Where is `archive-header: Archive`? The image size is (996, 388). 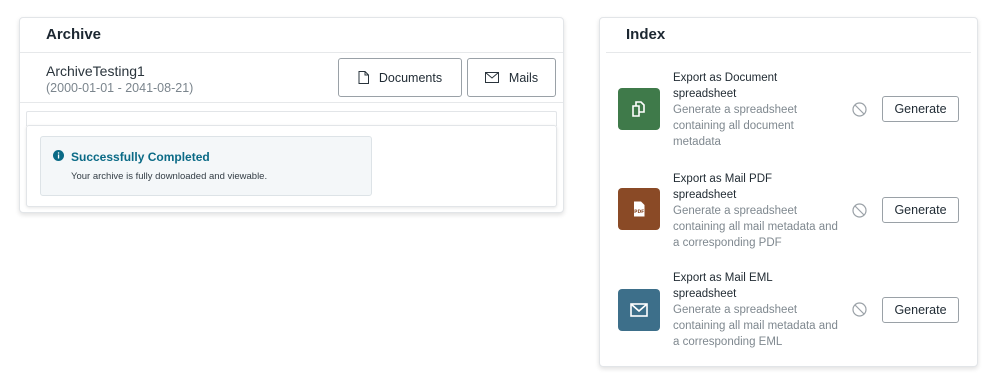 archive-header: Archive is located at coordinates (291, 35).